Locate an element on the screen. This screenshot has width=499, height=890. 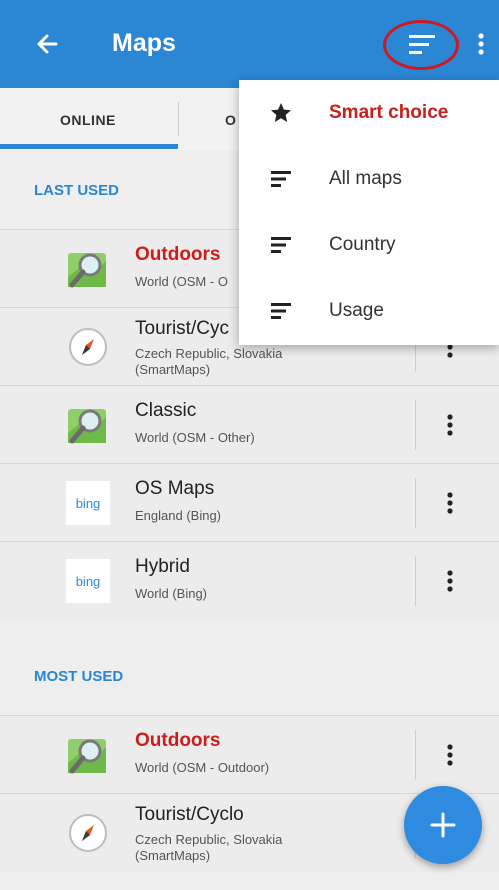
sort-option: Usage is located at coordinates (369, 311).